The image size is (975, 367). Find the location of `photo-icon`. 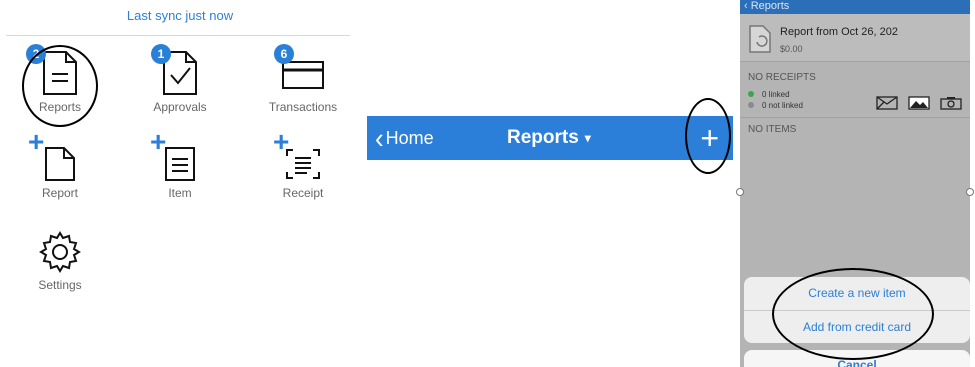

photo-icon is located at coordinates (919, 103).